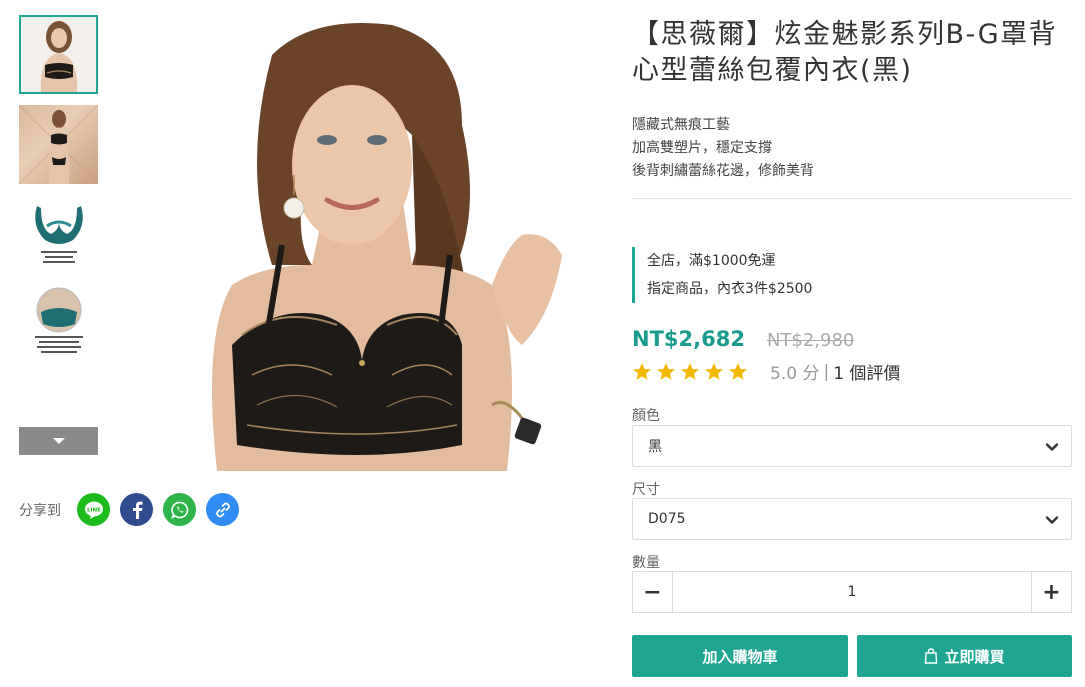 Image resolution: width=1085 pixels, height=687 pixels. I want to click on size-label: 尺寸, so click(646, 490).